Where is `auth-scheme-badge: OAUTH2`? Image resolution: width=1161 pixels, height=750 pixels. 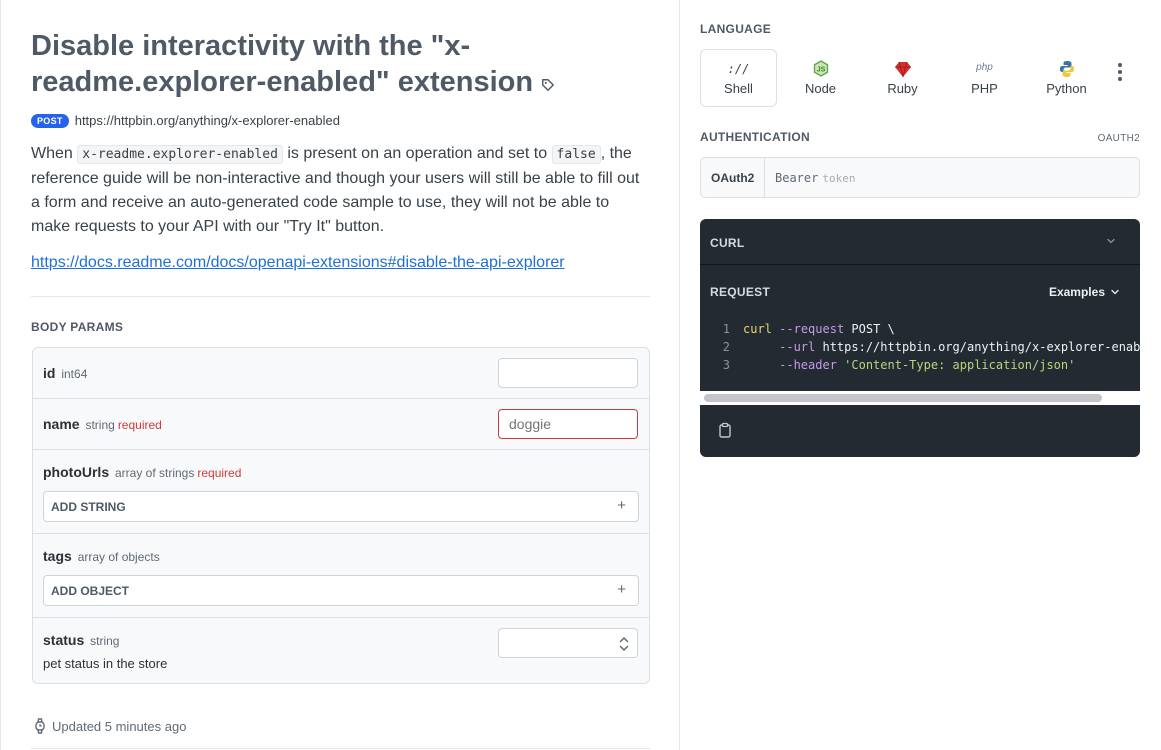
auth-scheme-badge: OAUTH2 is located at coordinates (1118, 138).